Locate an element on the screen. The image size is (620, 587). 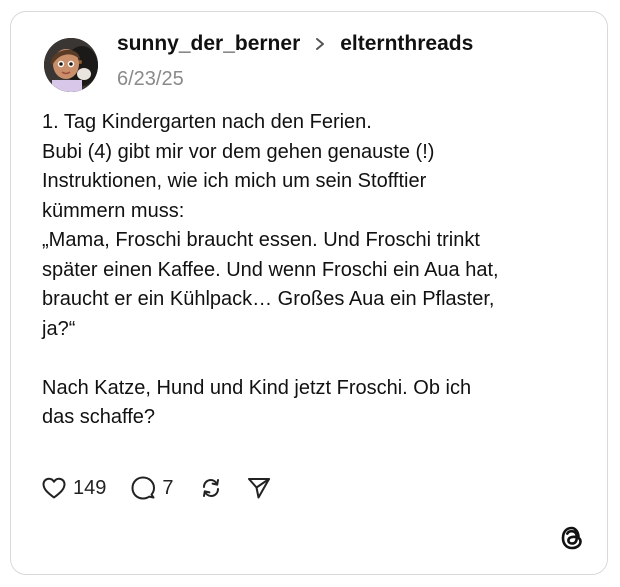
avatar is located at coordinates (71, 65).